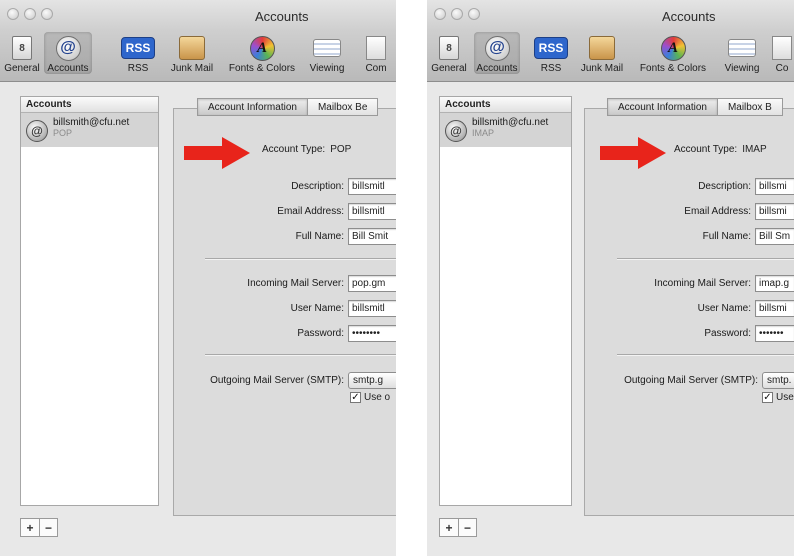 This screenshot has width=794, height=556. Describe the element at coordinates (89, 301) in the screenshot. I see `accounts-list: Accounts @ billsmith@cfu.net POP` at that location.